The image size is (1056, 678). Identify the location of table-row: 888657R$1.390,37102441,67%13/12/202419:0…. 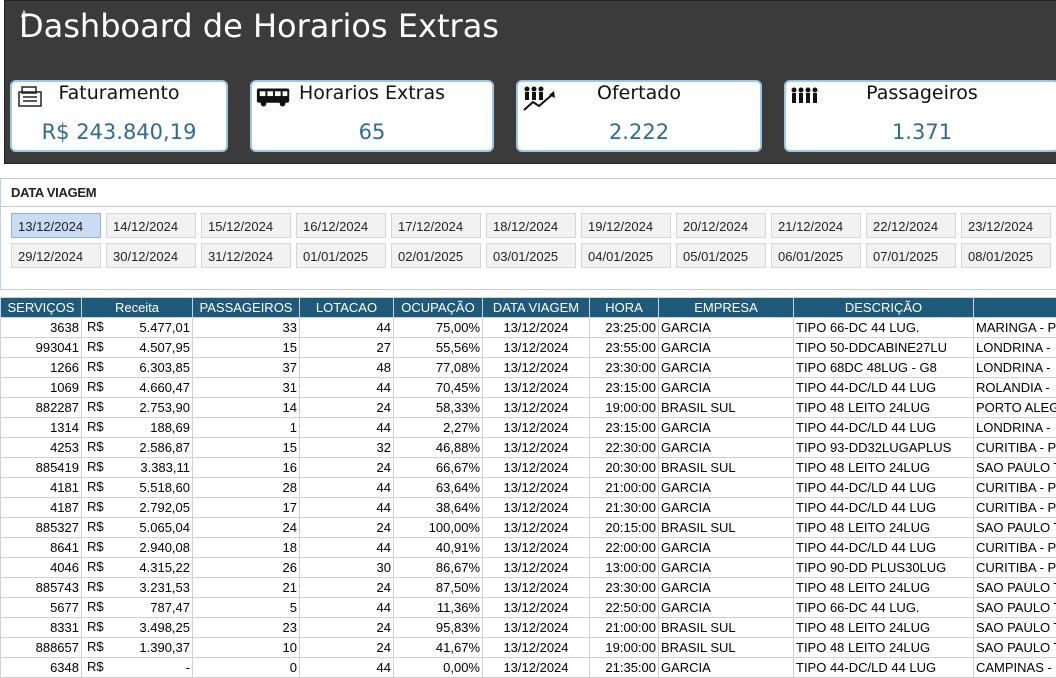
(528, 648).